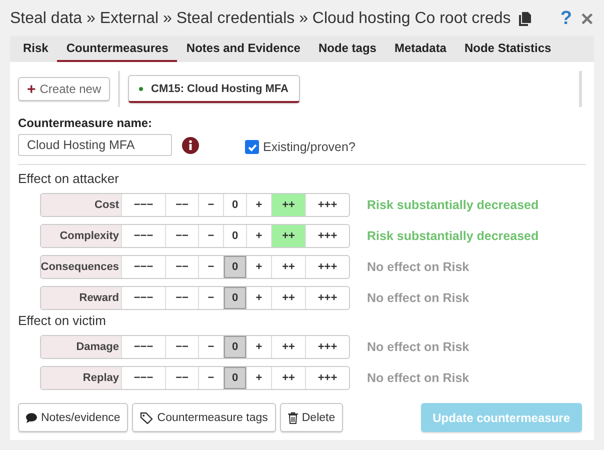 This screenshot has width=604, height=450. Describe the element at coordinates (86, 123) in the screenshot. I see `field-label: Countermeasure name:` at that location.